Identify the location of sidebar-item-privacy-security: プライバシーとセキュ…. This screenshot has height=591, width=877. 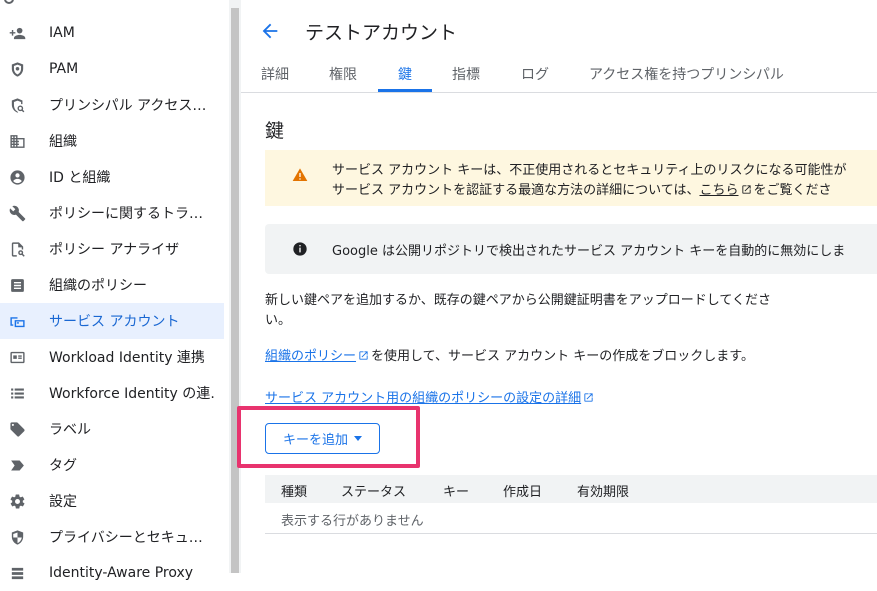
(112, 537).